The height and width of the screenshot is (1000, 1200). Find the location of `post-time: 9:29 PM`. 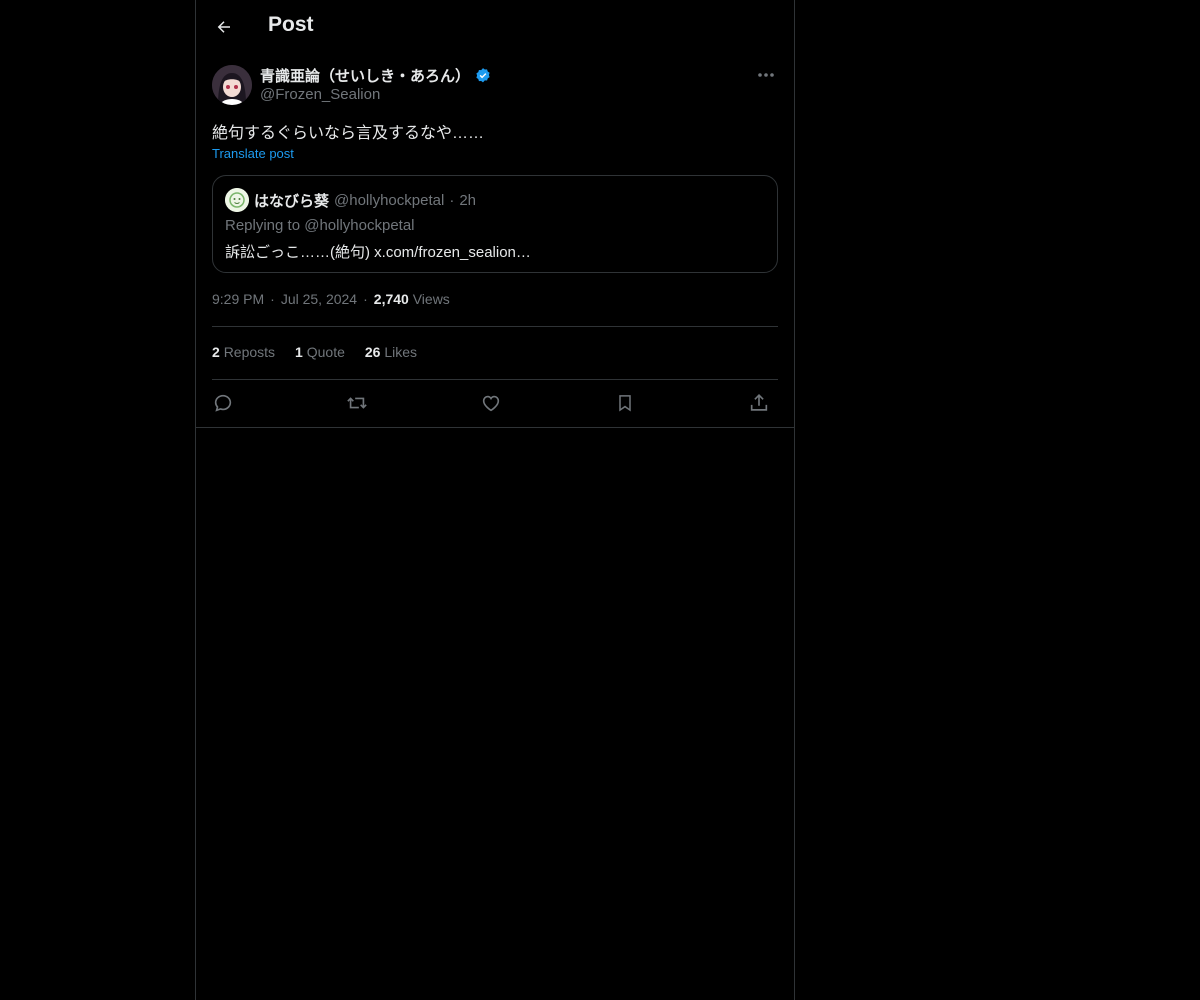

post-time: 9:29 PM is located at coordinates (238, 299).